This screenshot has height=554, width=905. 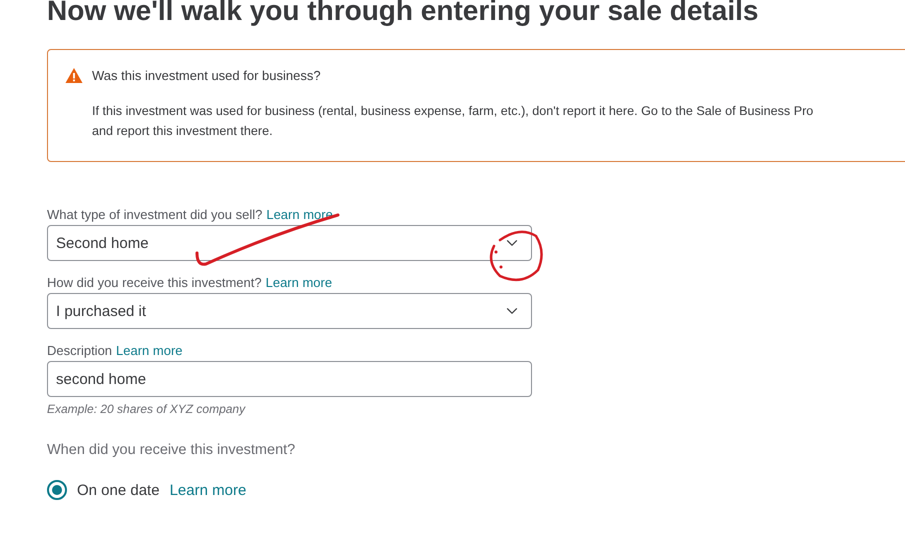 What do you see at coordinates (183, 131) in the screenshot?
I see `alert-text: and report this investment there.` at bounding box center [183, 131].